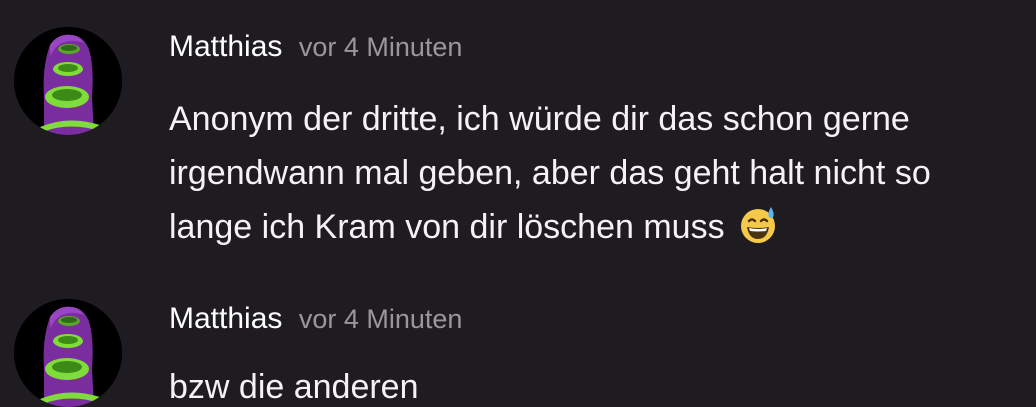 The width and height of the screenshot is (1036, 407). Describe the element at coordinates (594, 383) in the screenshot. I see `comment-text: bzw die anderen` at that location.